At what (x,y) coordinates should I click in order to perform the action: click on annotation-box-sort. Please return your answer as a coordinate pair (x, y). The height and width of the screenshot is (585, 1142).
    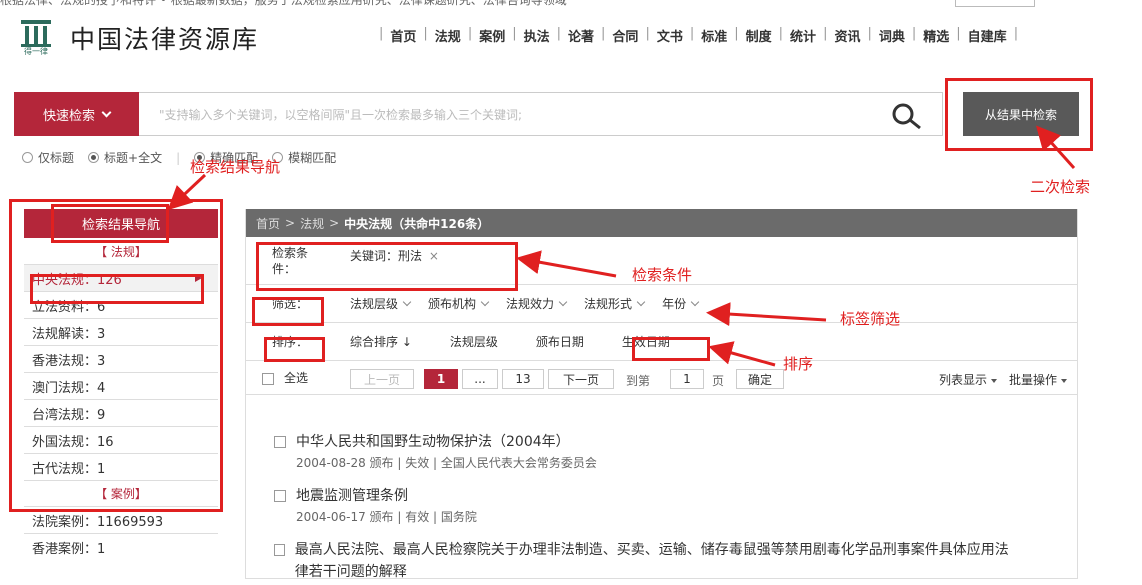
    Looking at the image, I should click on (294, 349).